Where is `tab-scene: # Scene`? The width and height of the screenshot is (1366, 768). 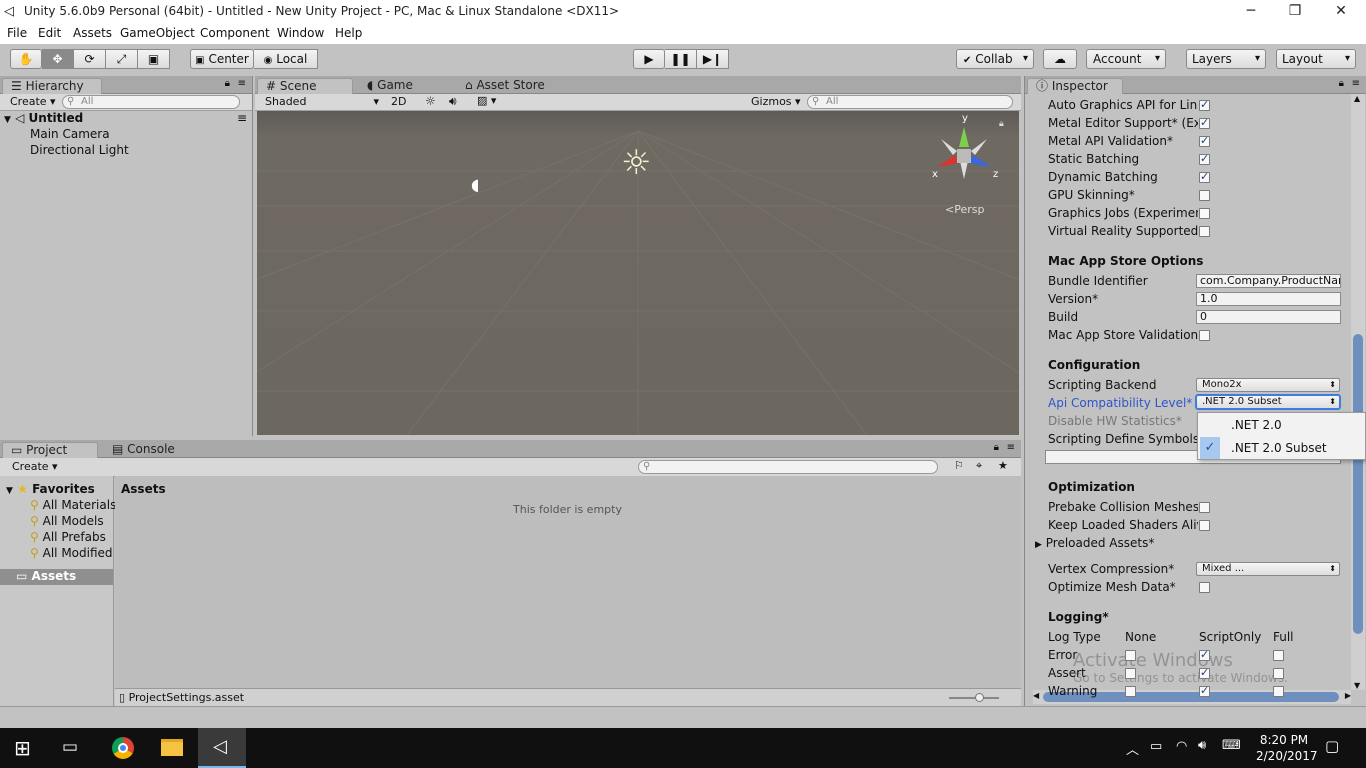 tab-scene: # Scene is located at coordinates (305, 86).